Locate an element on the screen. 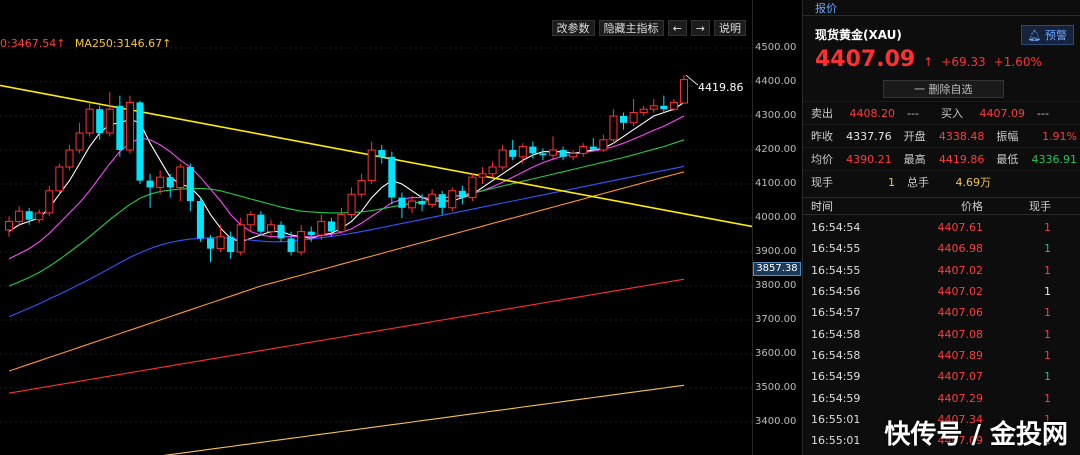 This screenshot has width=1080, height=455. tick-time: 16:54:57 is located at coordinates (836, 313).